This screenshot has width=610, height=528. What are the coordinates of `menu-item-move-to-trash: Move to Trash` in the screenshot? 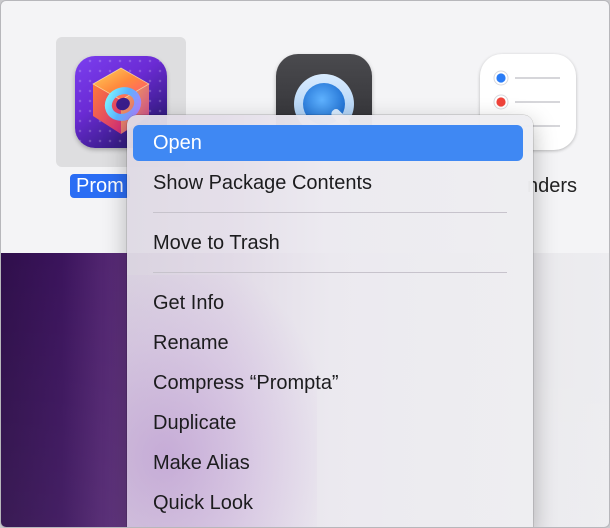 It's located at (328, 243).